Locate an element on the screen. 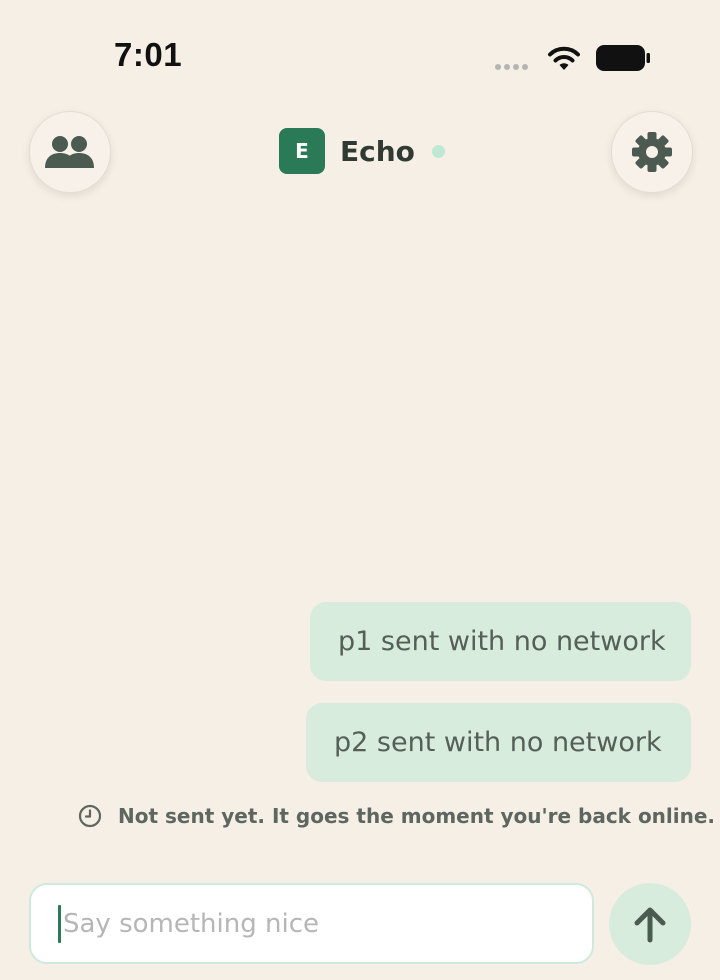 The image size is (720, 980). signal-dots-icon is located at coordinates (511, 67).